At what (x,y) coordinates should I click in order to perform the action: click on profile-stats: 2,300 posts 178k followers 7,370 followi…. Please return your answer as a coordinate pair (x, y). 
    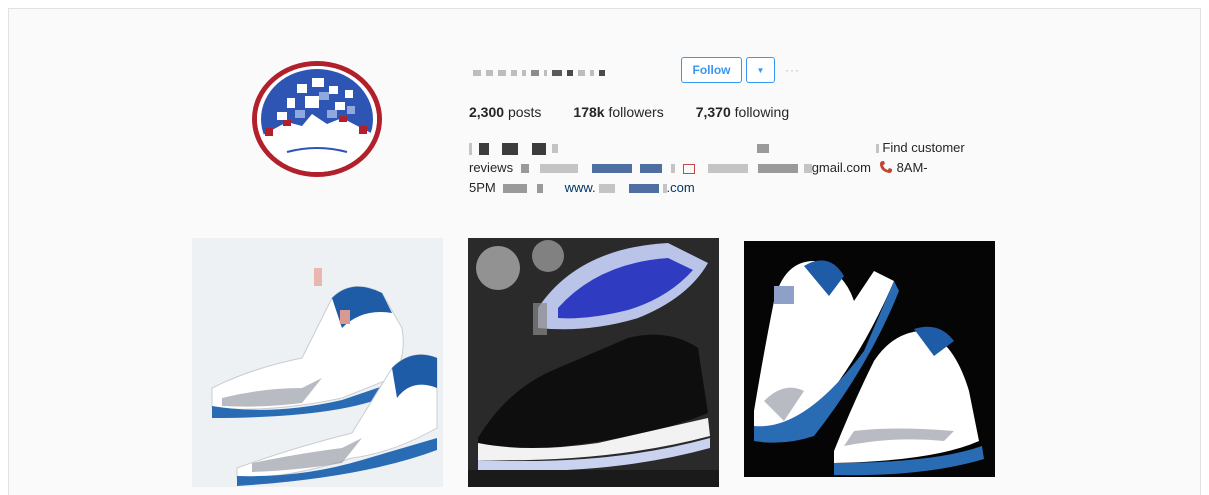
    Looking at the image, I should click on (645, 112).